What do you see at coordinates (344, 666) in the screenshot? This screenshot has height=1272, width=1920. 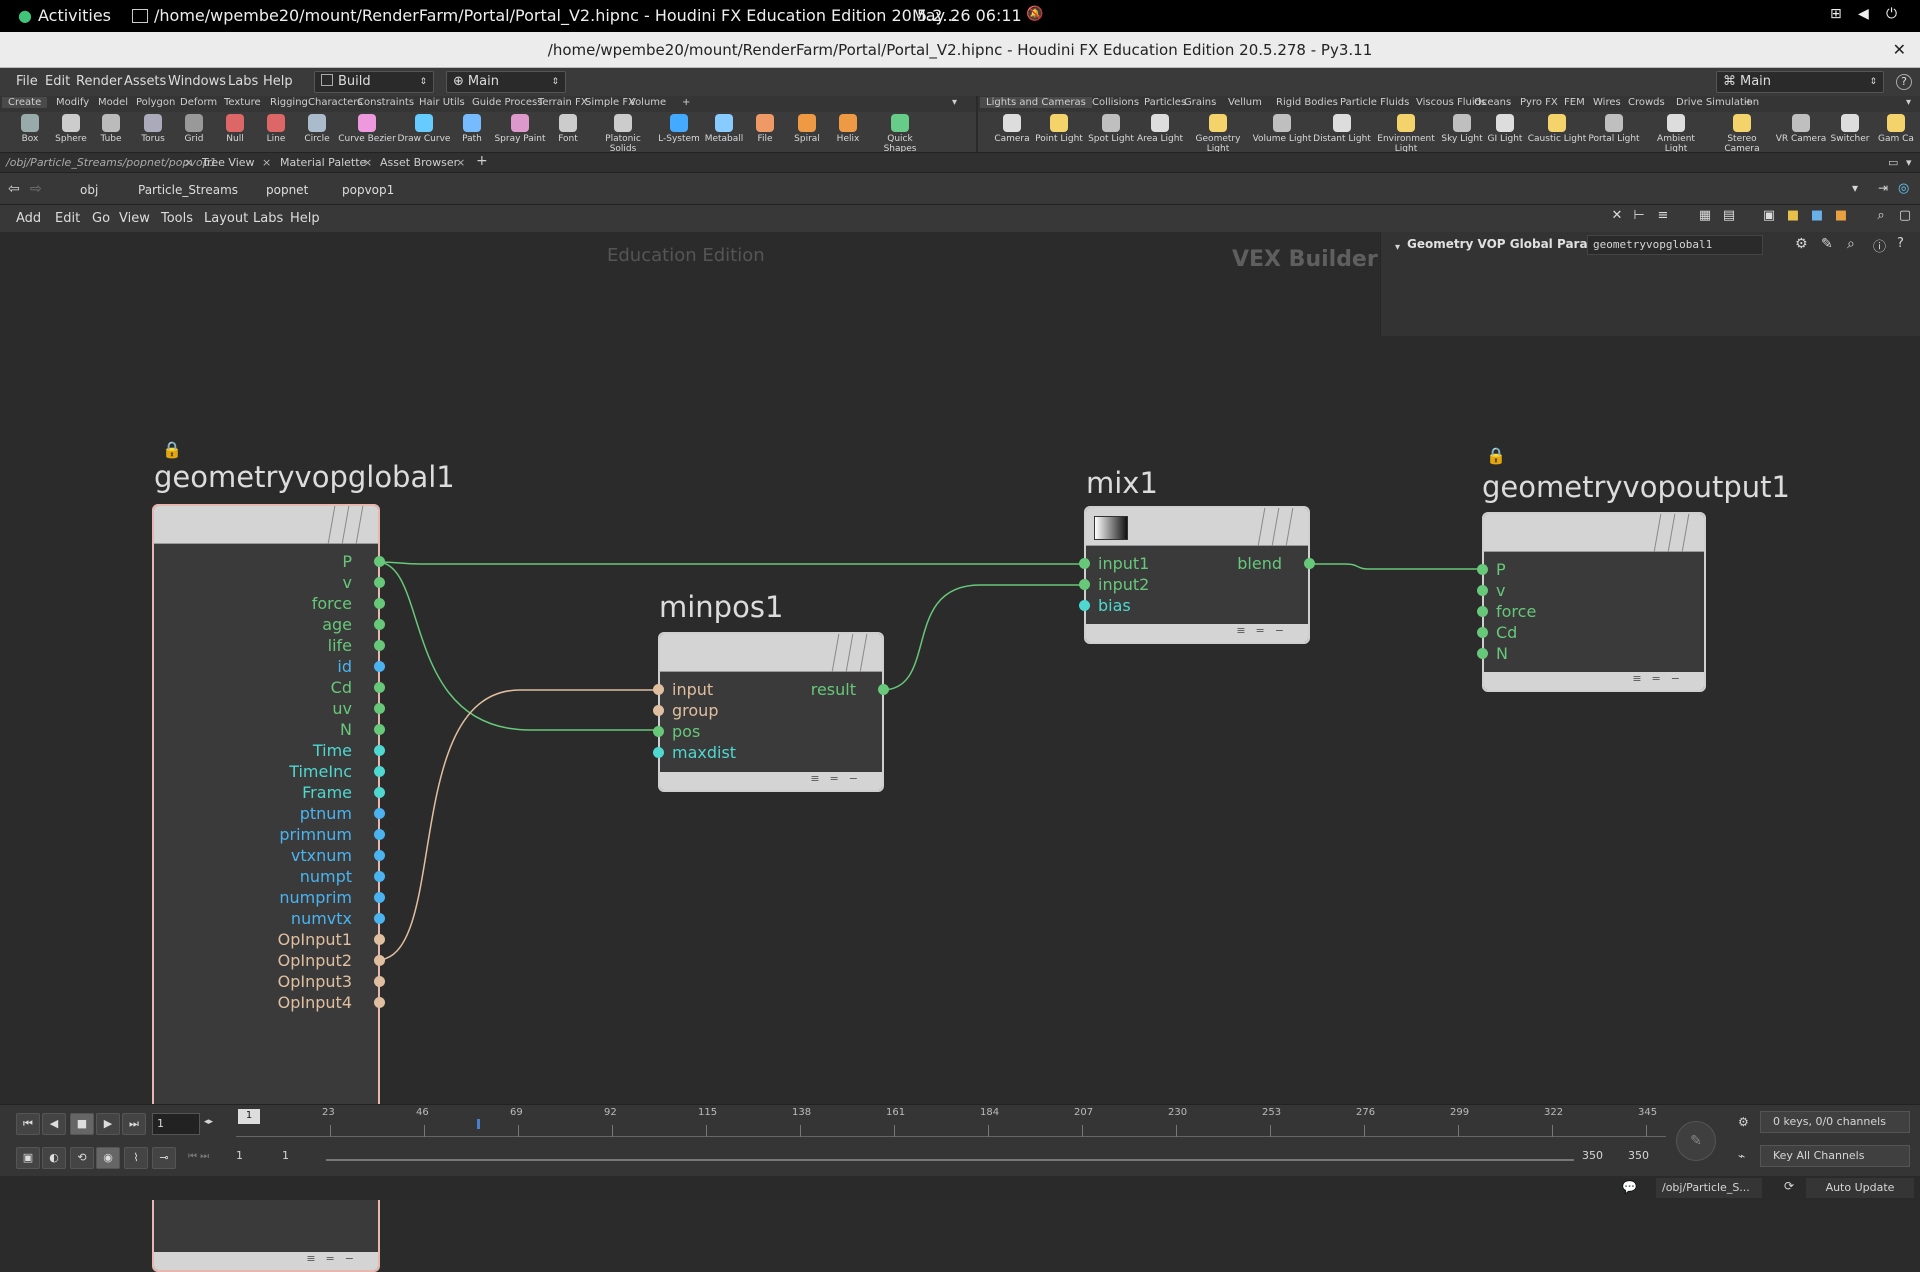 I see `port-id: id` at bounding box center [344, 666].